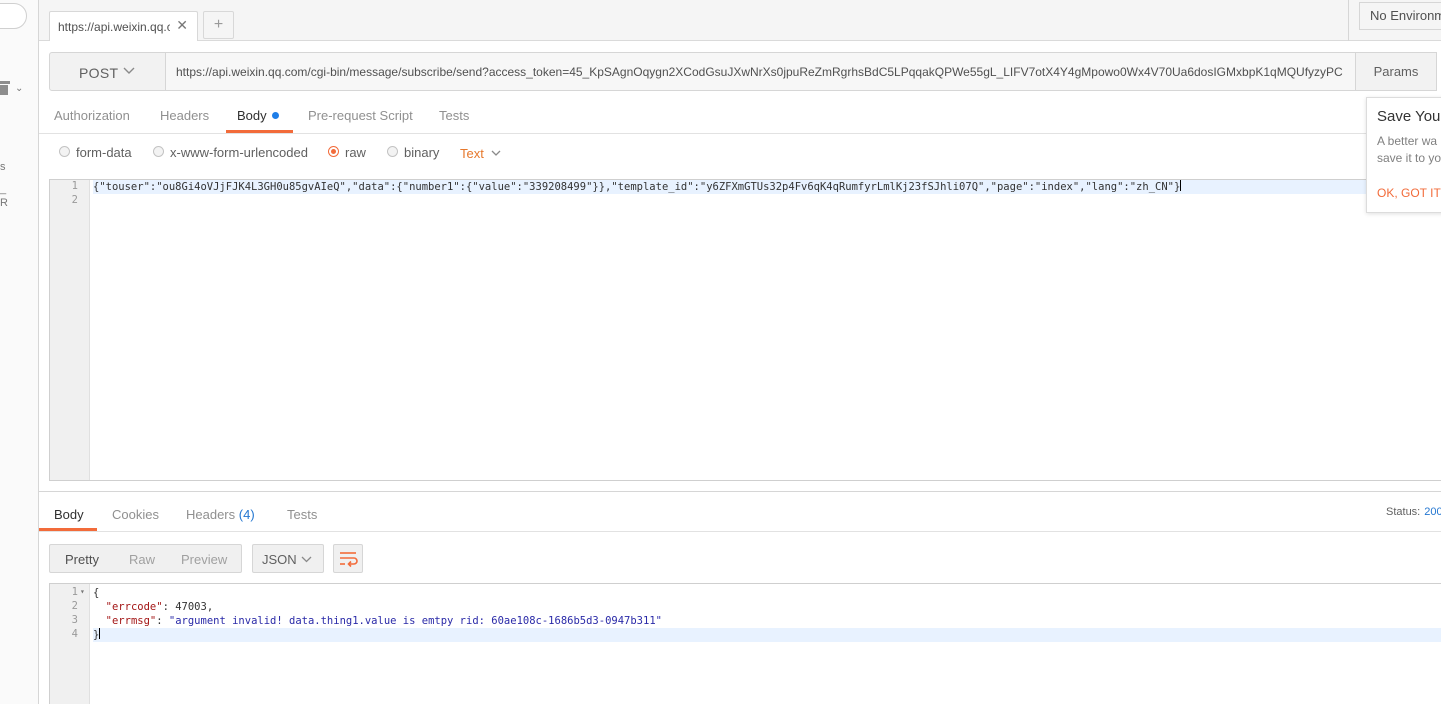 The height and width of the screenshot is (704, 1441). I want to click on response-view-toggle: Pretty Raw Preview, so click(145, 558).